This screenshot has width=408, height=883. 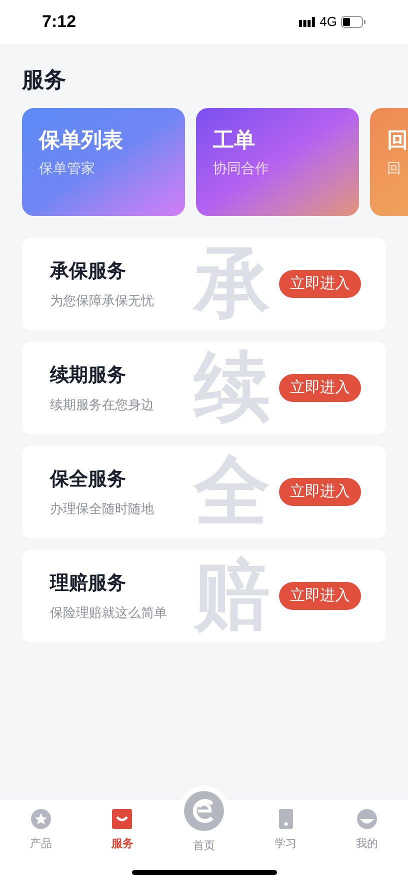 I want to click on feature-subtitle: 回, so click(x=394, y=168).